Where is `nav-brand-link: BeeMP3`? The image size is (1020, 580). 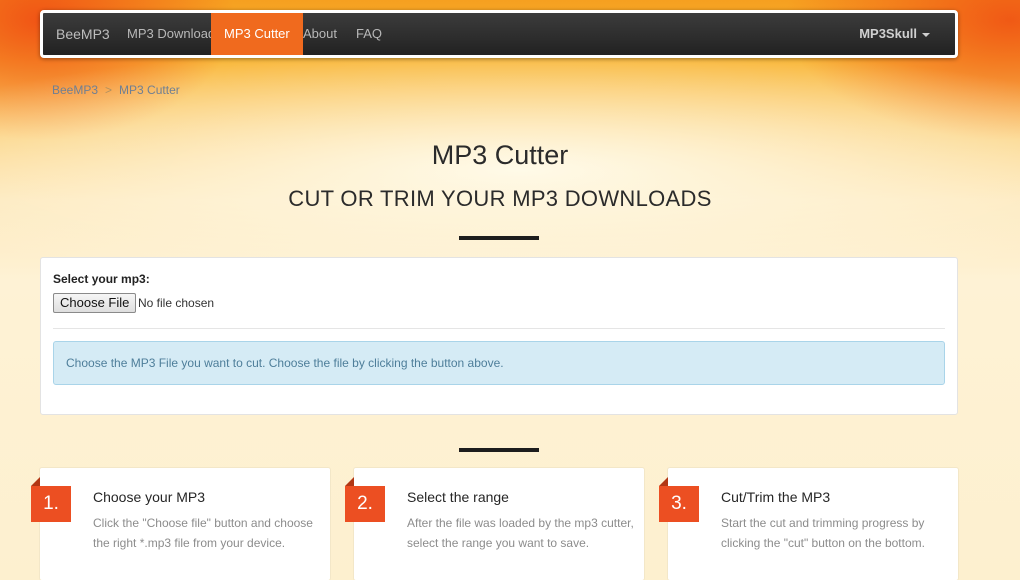 nav-brand-link: BeeMP3 is located at coordinates (83, 34).